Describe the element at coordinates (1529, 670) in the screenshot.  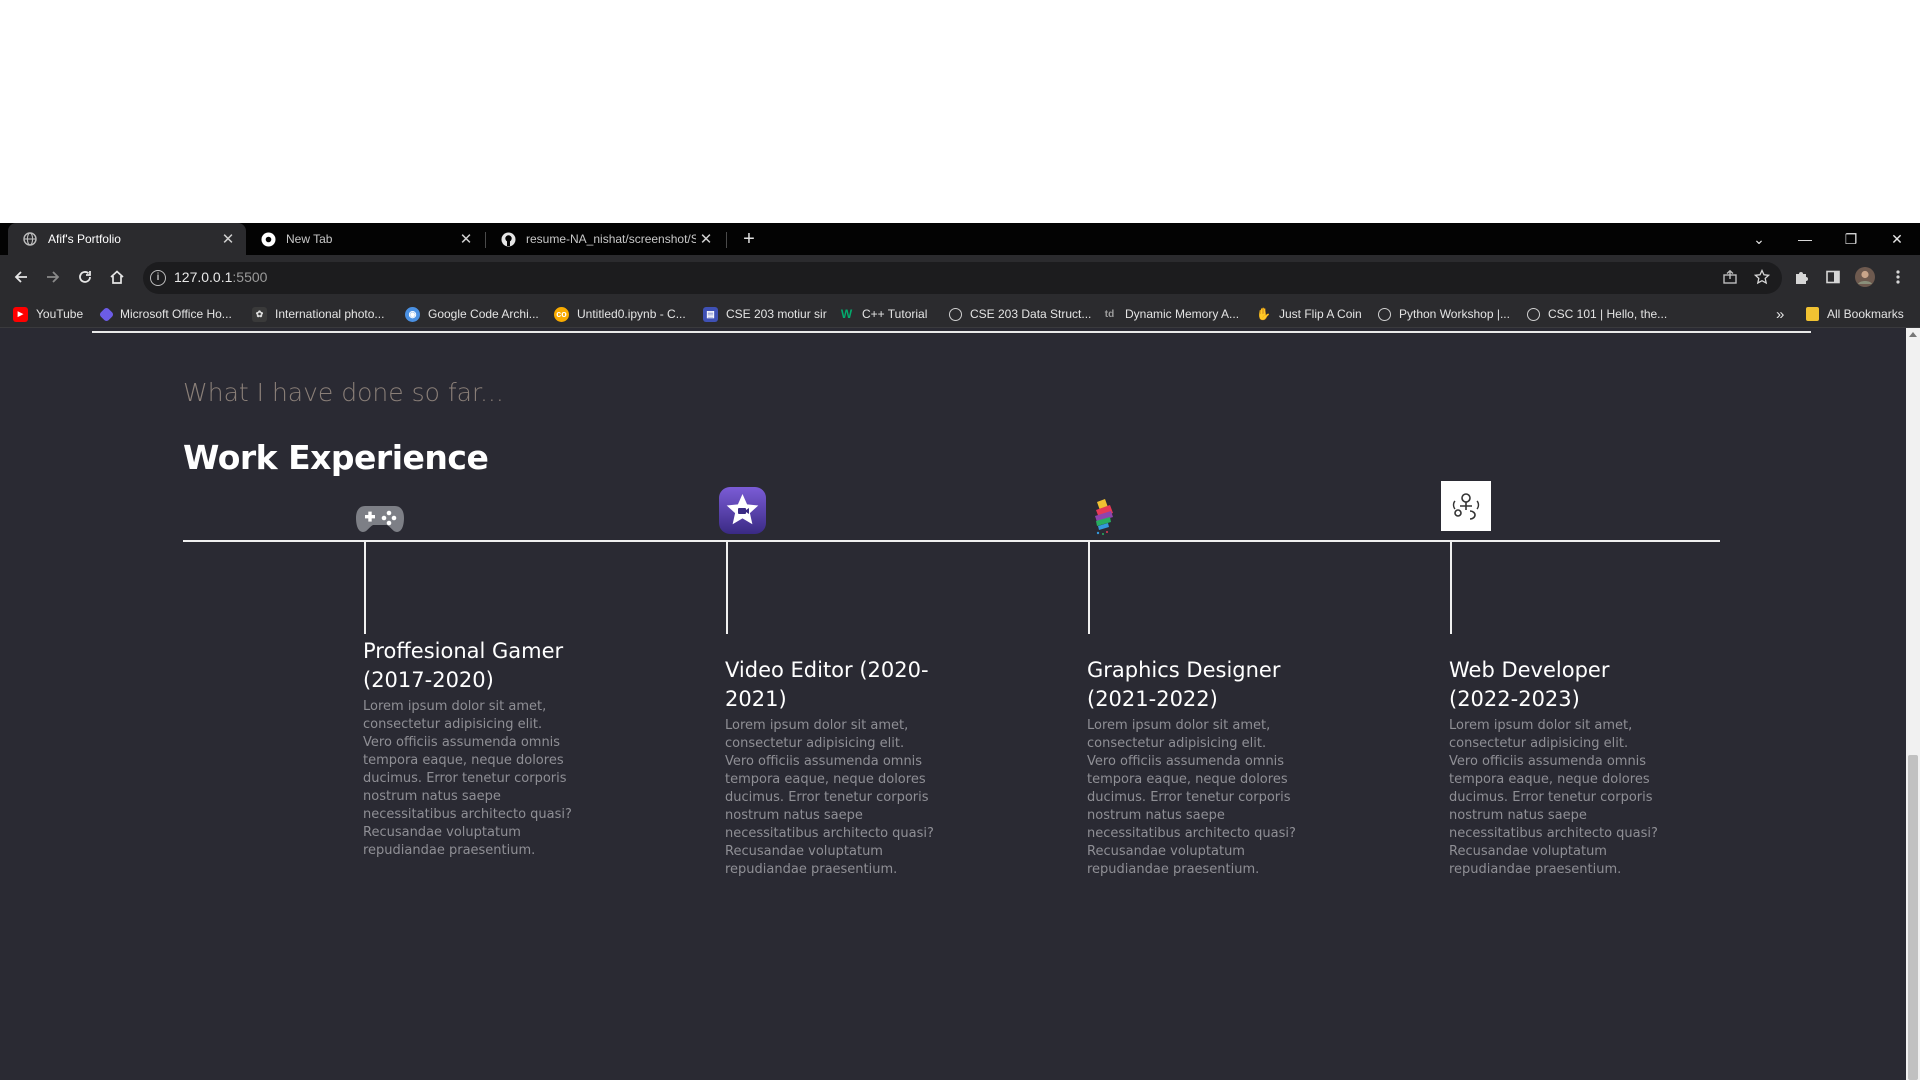
I see `experience-title-line: Web Developer` at that location.